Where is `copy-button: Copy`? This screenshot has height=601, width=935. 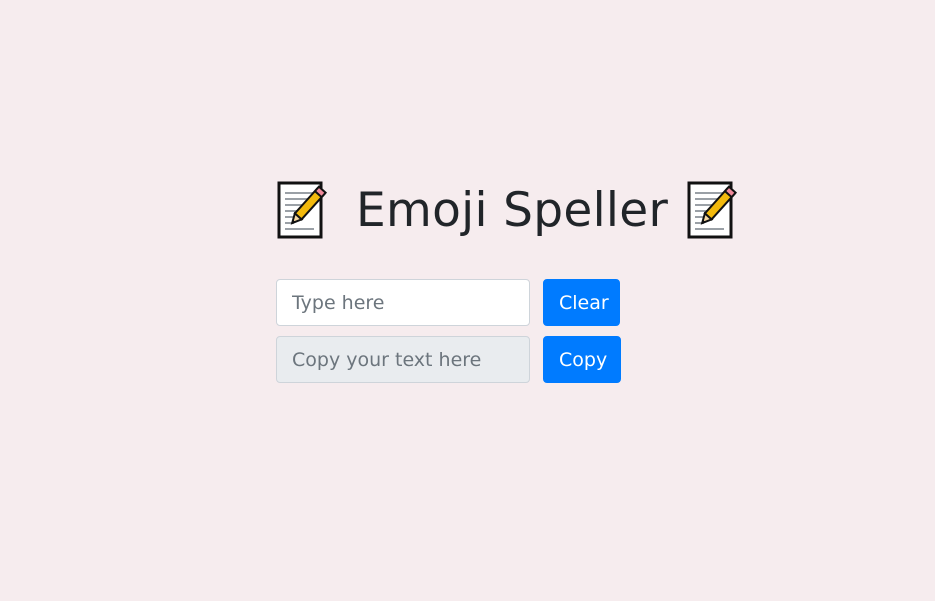
copy-button: Copy is located at coordinates (582, 359).